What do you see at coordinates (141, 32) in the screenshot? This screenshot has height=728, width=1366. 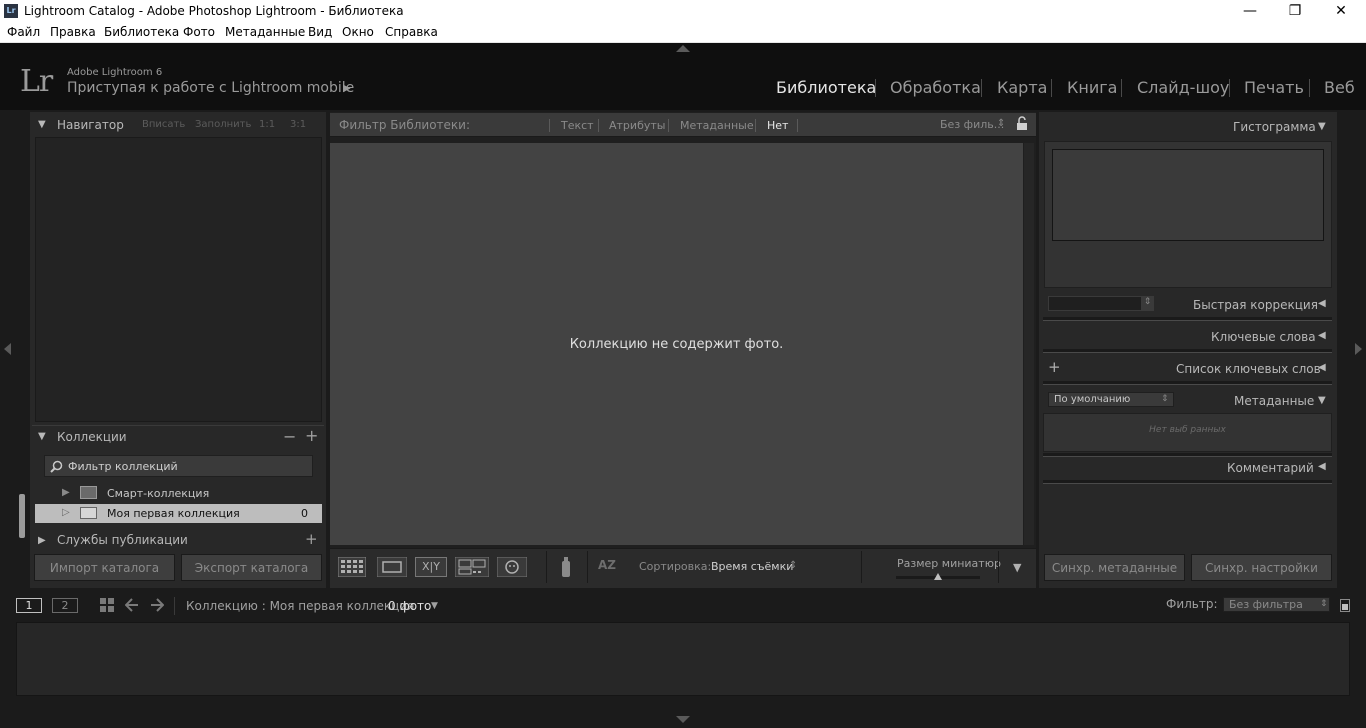 I see `menu-library: Библиотека` at bounding box center [141, 32].